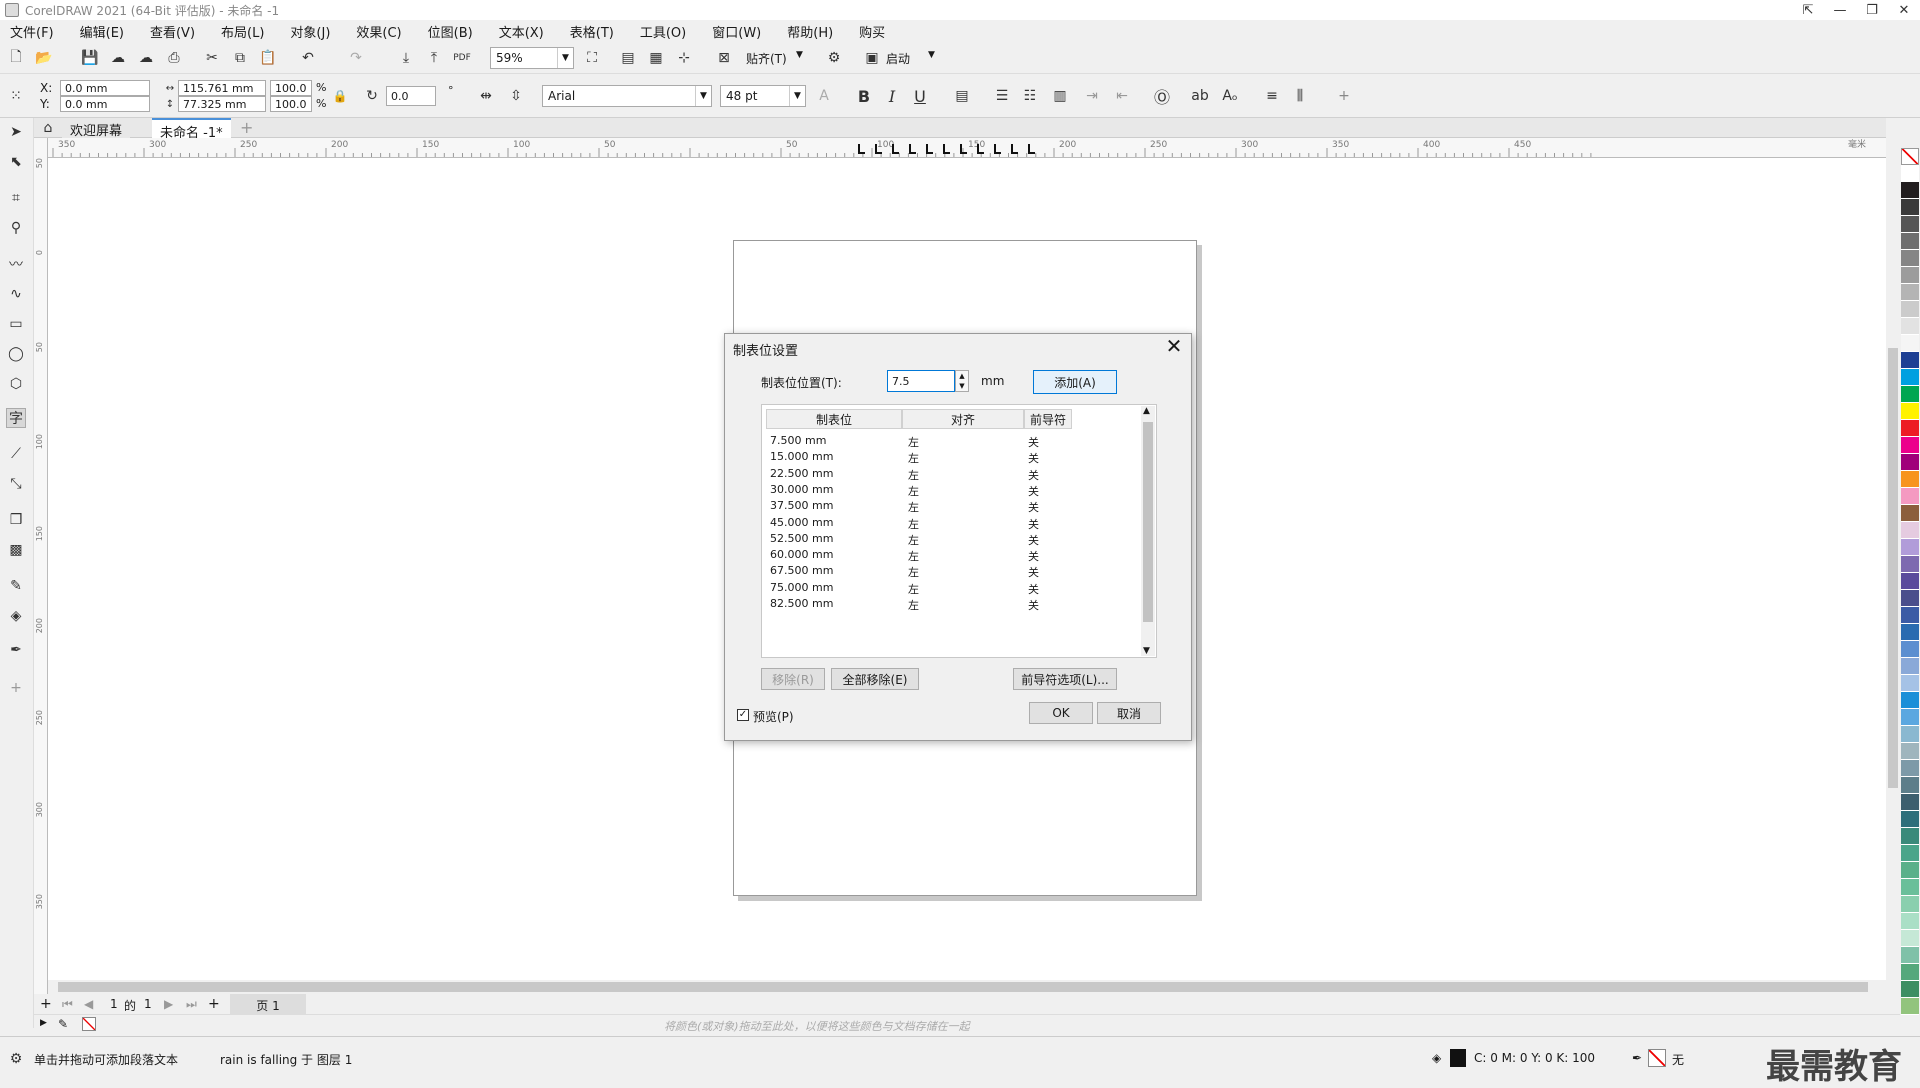 This screenshot has width=1920, height=1088. Describe the element at coordinates (63, 1024) in the screenshot. I see `eyedropper-icon: ✎` at that location.